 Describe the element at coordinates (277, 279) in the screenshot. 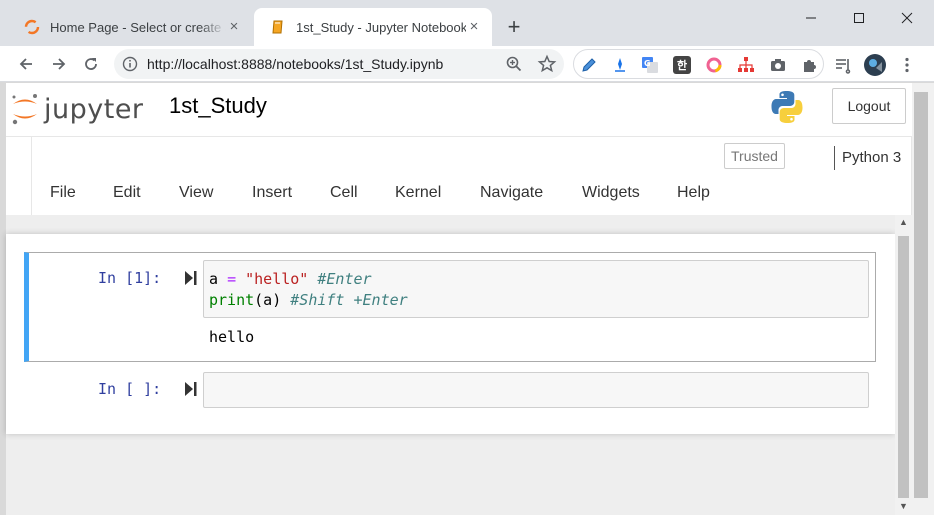

I see `code-token: "hello"` at that location.